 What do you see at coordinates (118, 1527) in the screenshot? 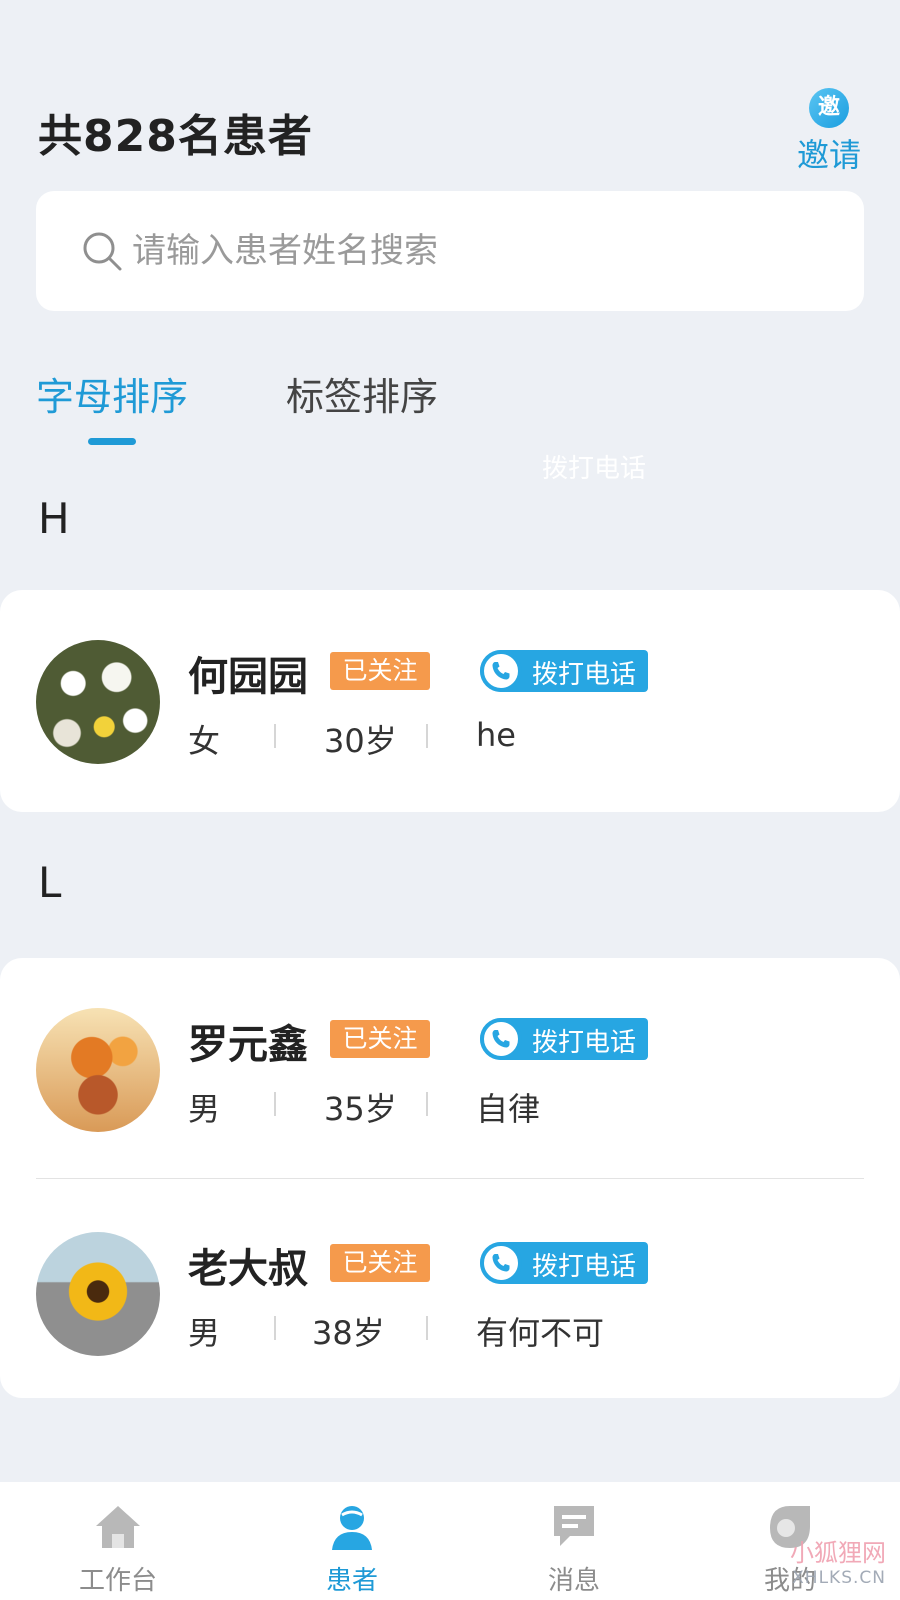
I see `home-icon` at bounding box center [118, 1527].